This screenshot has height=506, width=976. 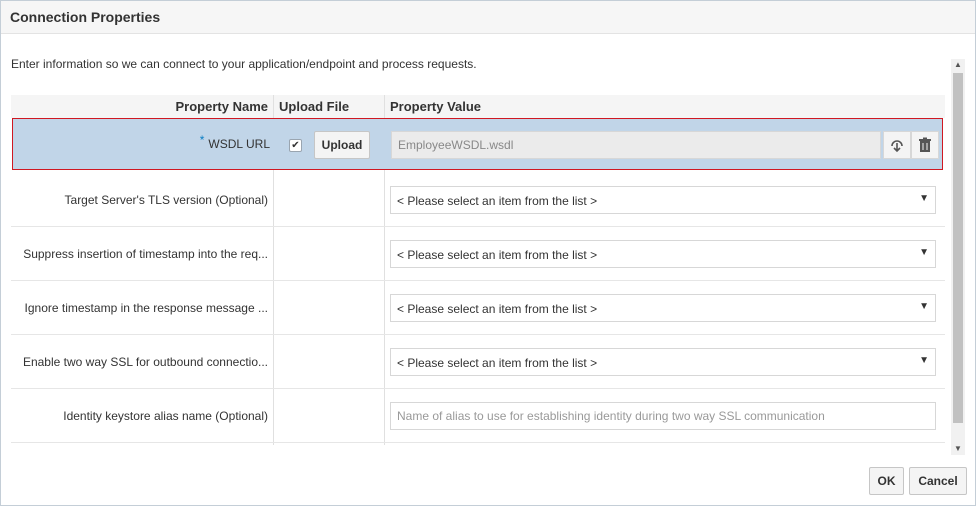 What do you see at coordinates (436, 106) in the screenshot?
I see `header-property-value: Property Value` at bounding box center [436, 106].